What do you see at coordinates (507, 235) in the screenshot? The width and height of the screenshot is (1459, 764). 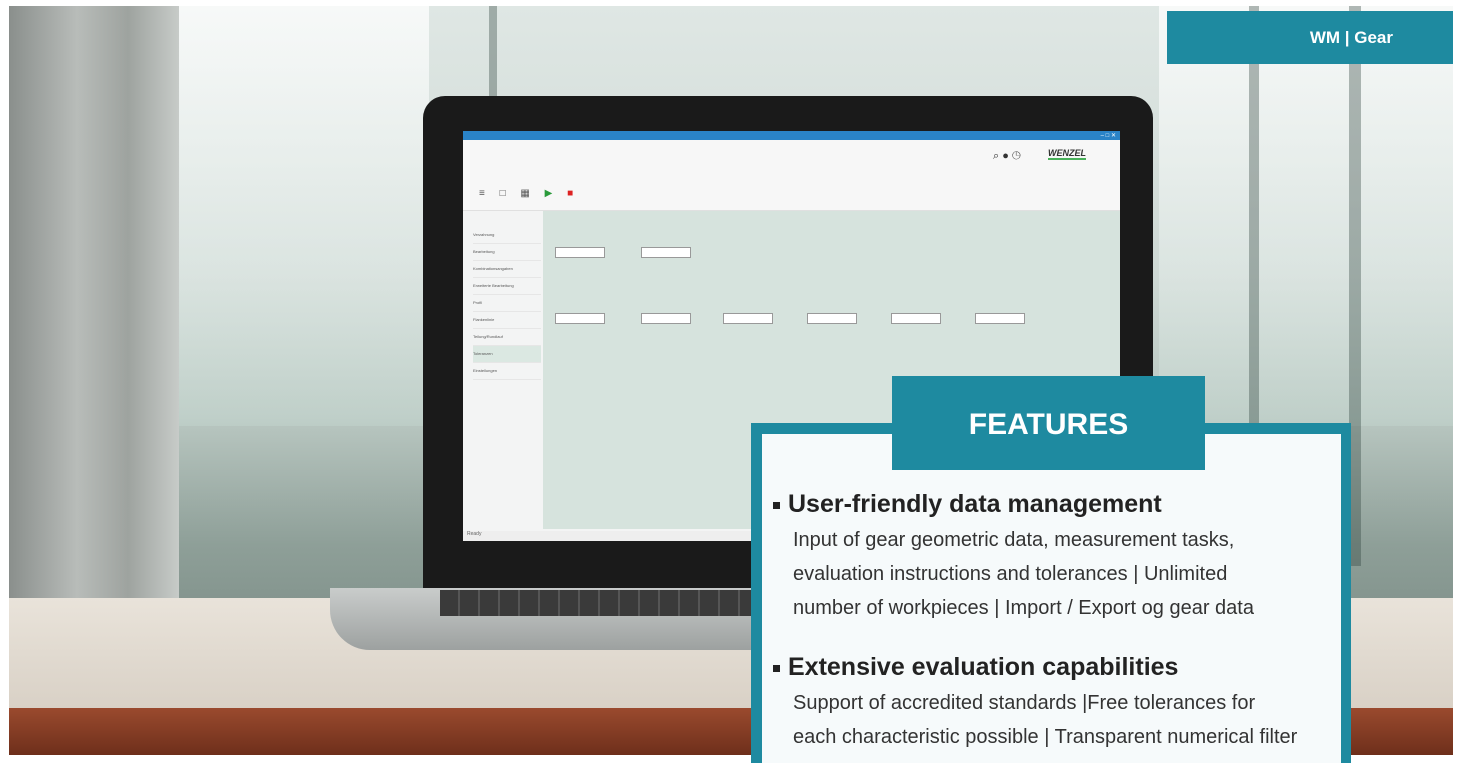 I see `sidebar-item: Verzahnung` at bounding box center [507, 235].